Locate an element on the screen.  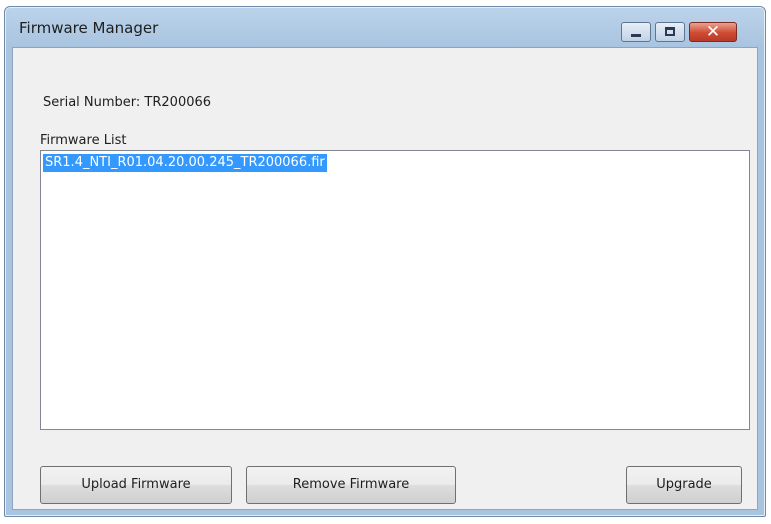
close-button: ✕ is located at coordinates (713, 32).